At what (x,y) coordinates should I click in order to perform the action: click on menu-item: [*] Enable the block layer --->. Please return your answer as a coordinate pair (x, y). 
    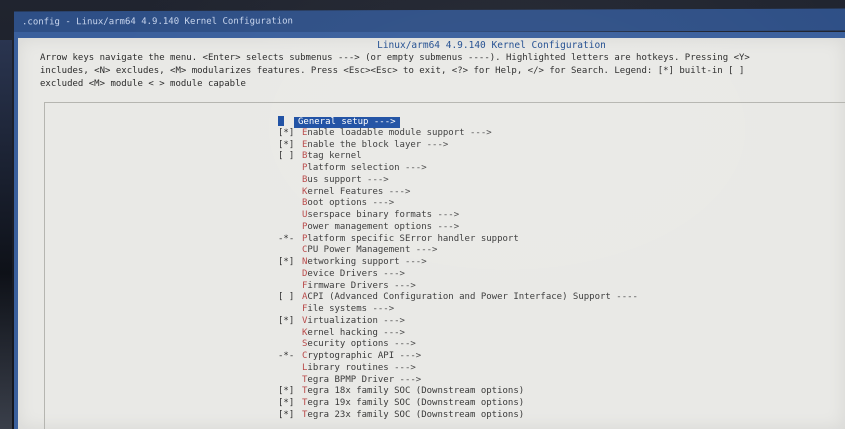
    Looking at the image, I should click on (458, 146).